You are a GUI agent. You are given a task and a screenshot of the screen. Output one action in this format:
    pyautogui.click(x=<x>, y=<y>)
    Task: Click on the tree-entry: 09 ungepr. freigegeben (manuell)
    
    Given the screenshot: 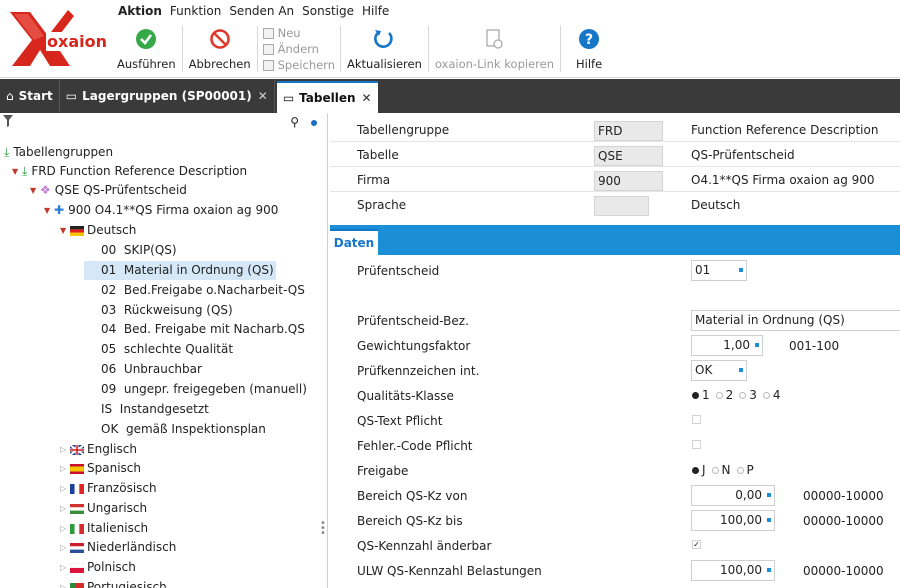 What is the action you would take?
    pyautogui.click(x=204, y=389)
    